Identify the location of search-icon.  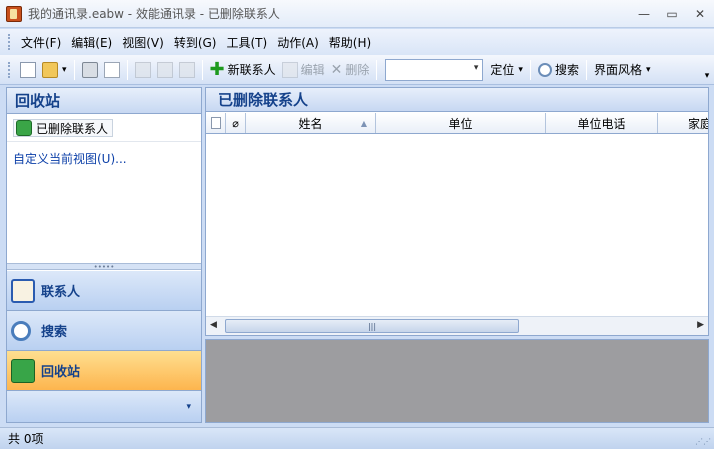
(21, 330).